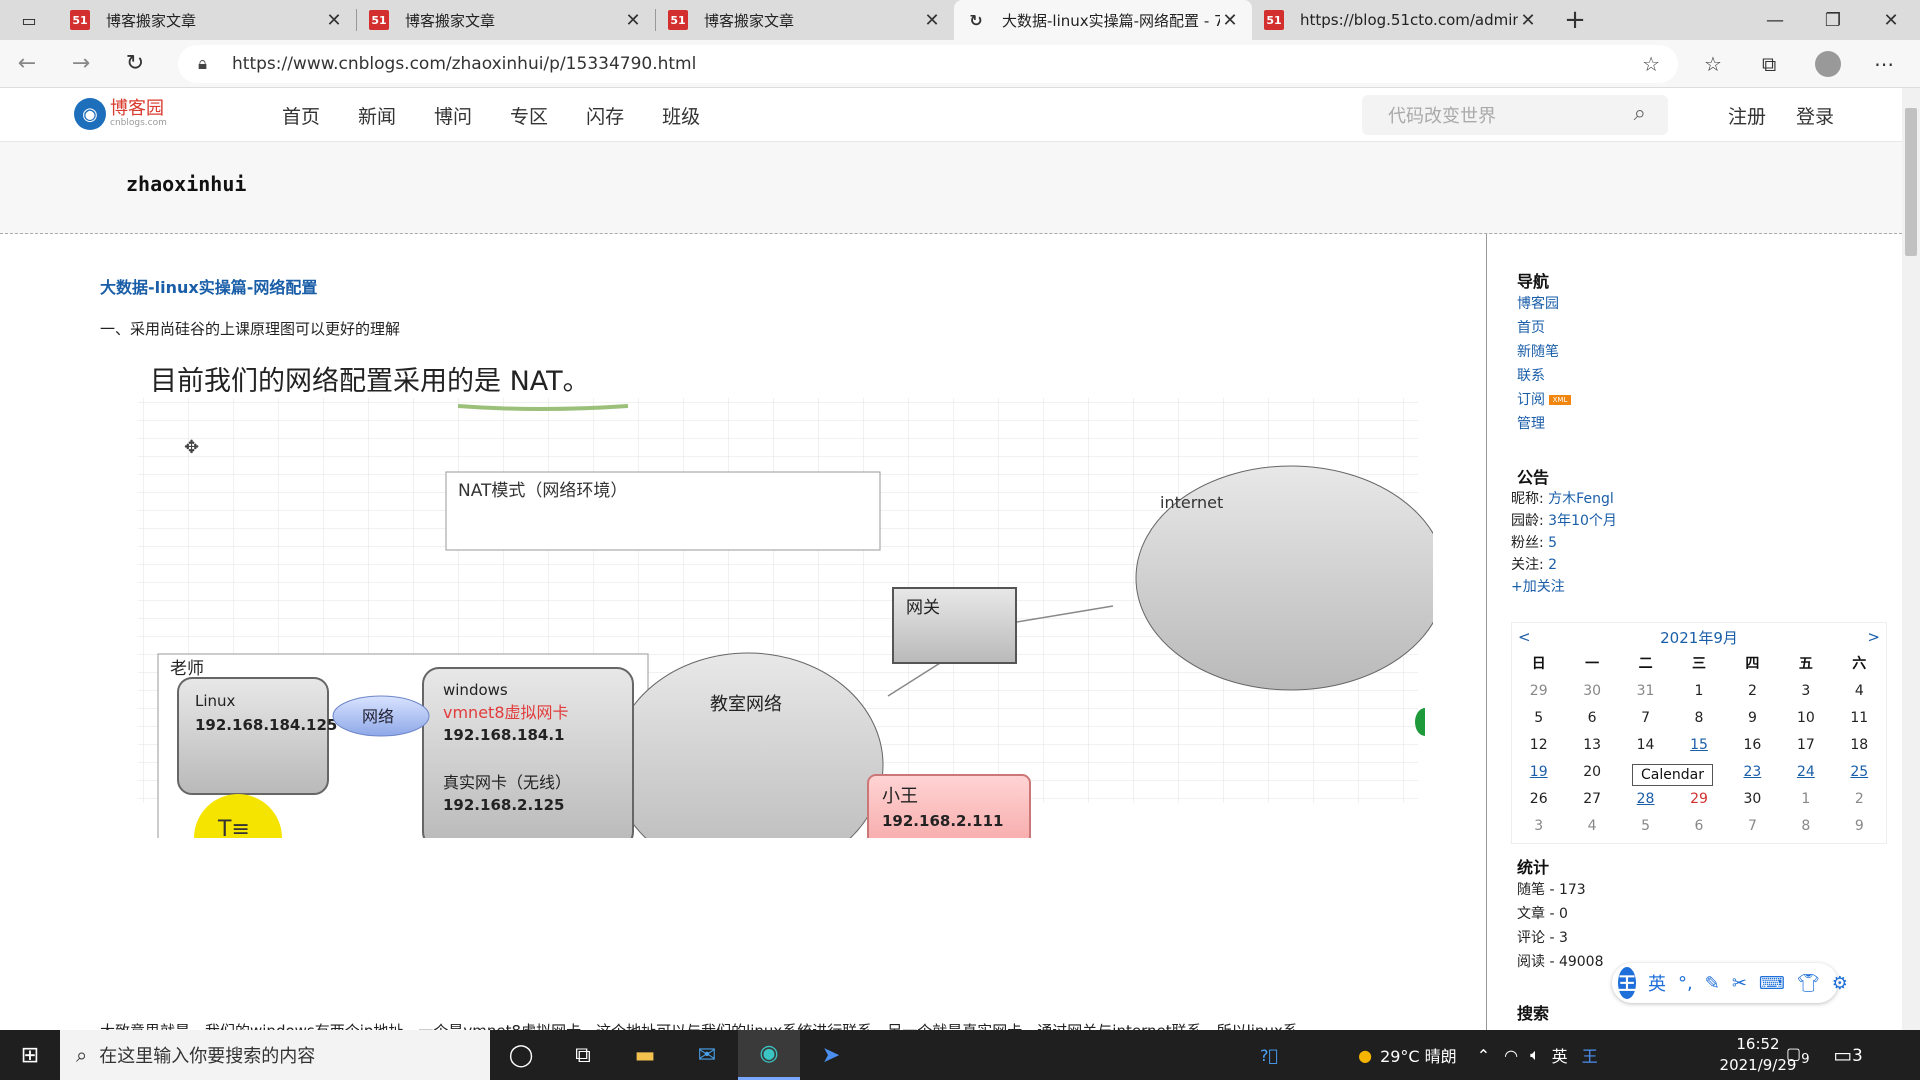 Image resolution: width=1920 pixels, height=1080 pixels. I want to click on ime-punct: °,, so click(1685, 983).